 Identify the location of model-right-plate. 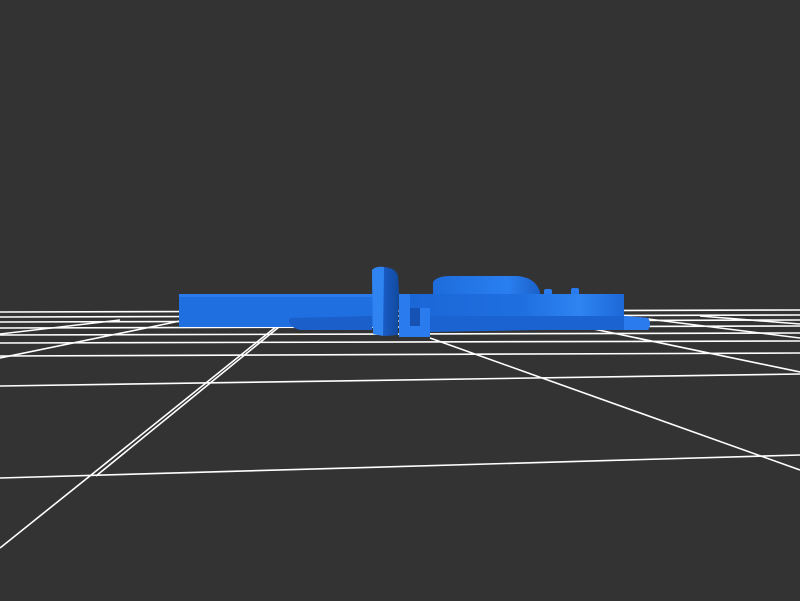
(527, 324).